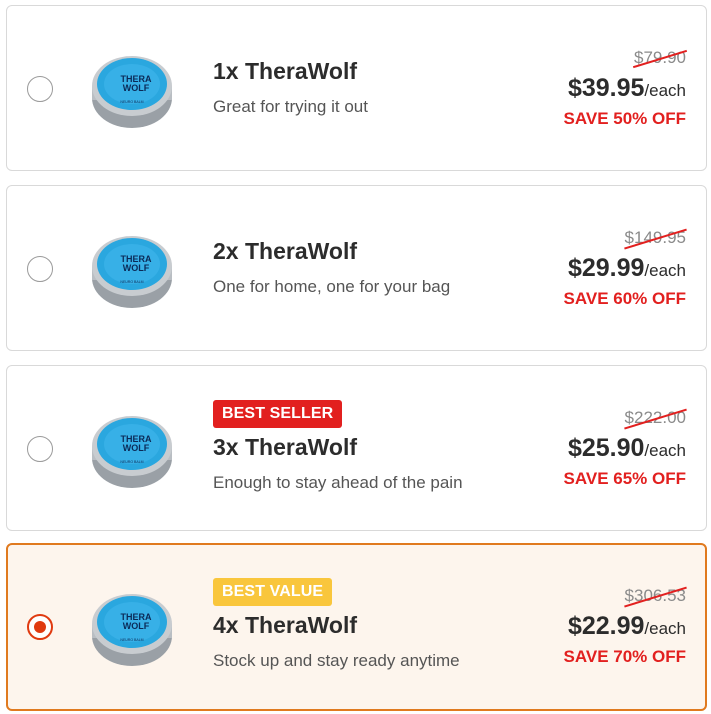  I want to click on package-description: One for home, one for your bag, so click(332, 286).